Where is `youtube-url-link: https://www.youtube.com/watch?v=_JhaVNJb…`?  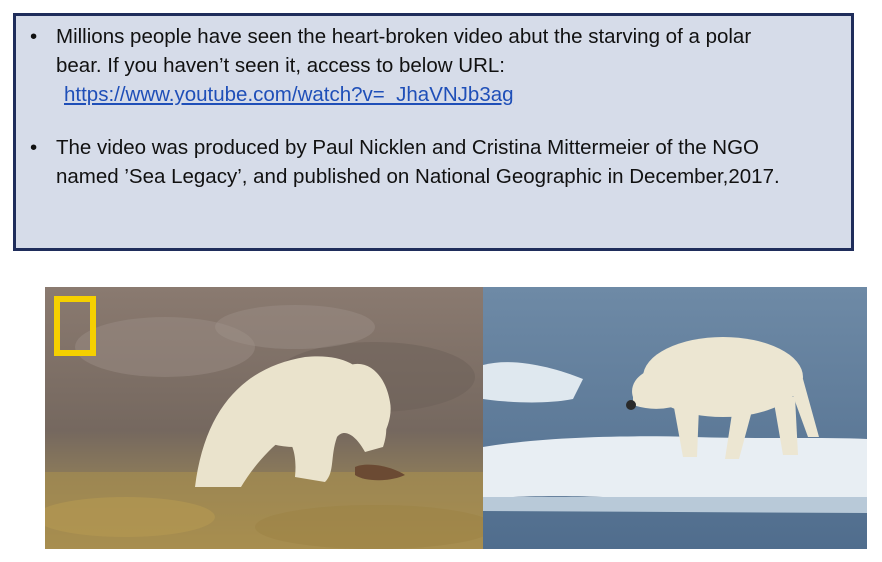 youtube-url-link: https://www.youtube.com/watch?v=_JhaVNJb… is located at coordinates (289, 94).